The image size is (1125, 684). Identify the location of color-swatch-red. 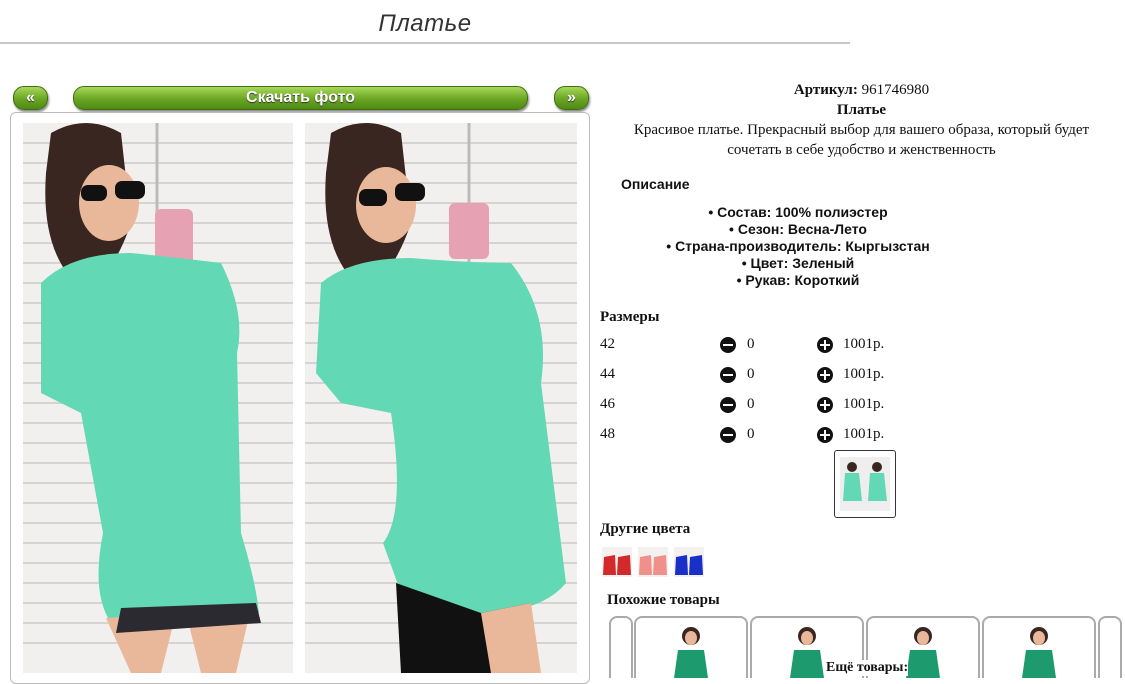
(617, 562).